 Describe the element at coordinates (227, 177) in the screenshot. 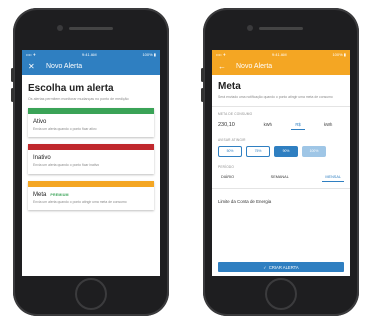

I see `tab-diario: DIÁRIO` at that location.